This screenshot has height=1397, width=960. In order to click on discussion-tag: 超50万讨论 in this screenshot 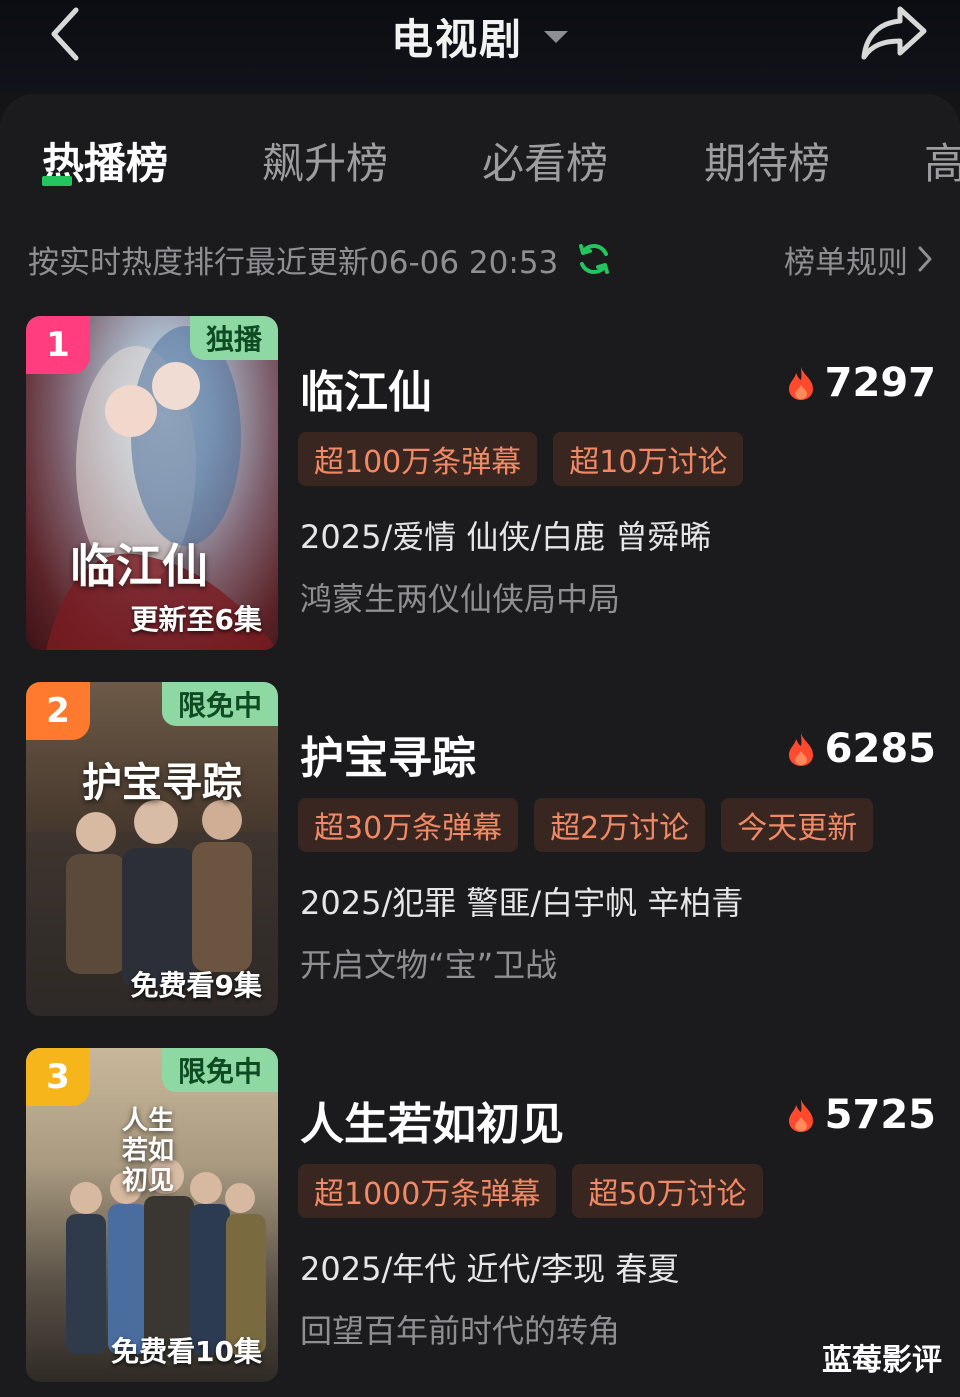, I will do `click(667, 1191)`.